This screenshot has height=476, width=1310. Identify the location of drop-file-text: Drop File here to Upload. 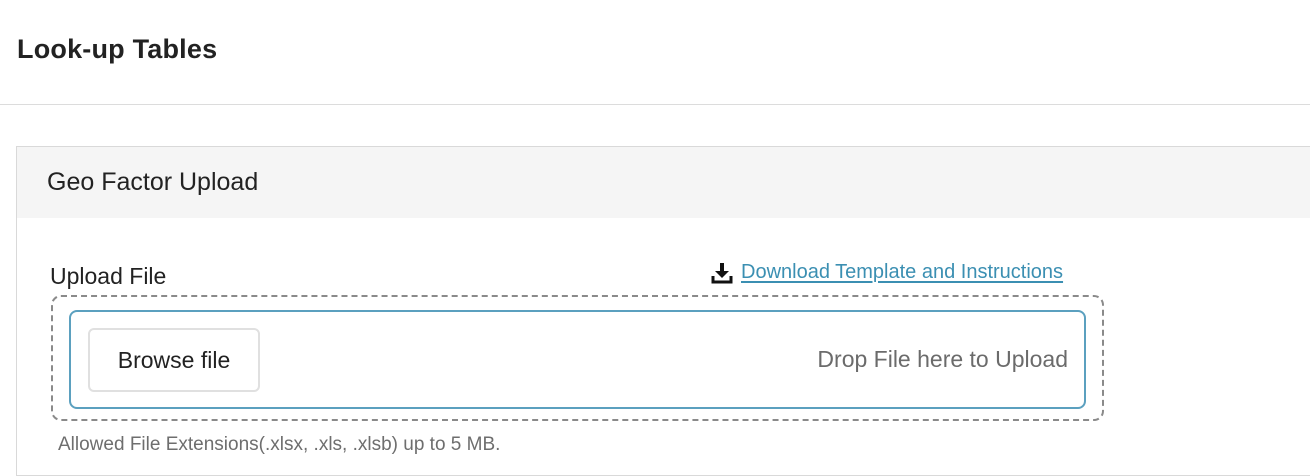
(942, 359).